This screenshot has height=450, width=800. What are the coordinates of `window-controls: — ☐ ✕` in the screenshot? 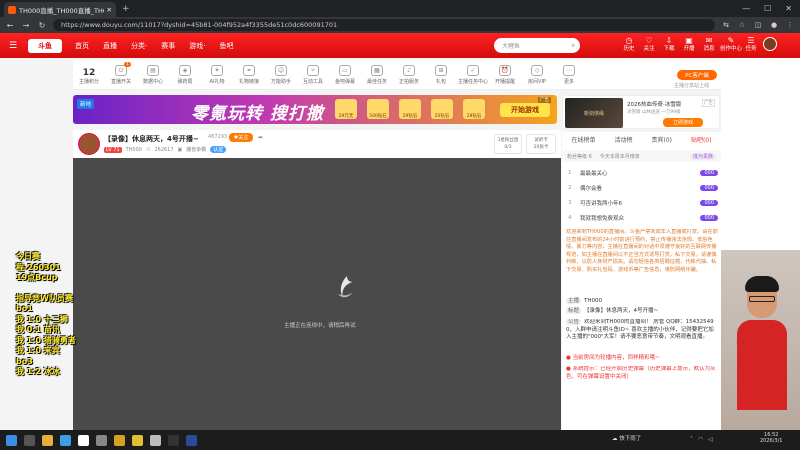 It's located at (771, 8).